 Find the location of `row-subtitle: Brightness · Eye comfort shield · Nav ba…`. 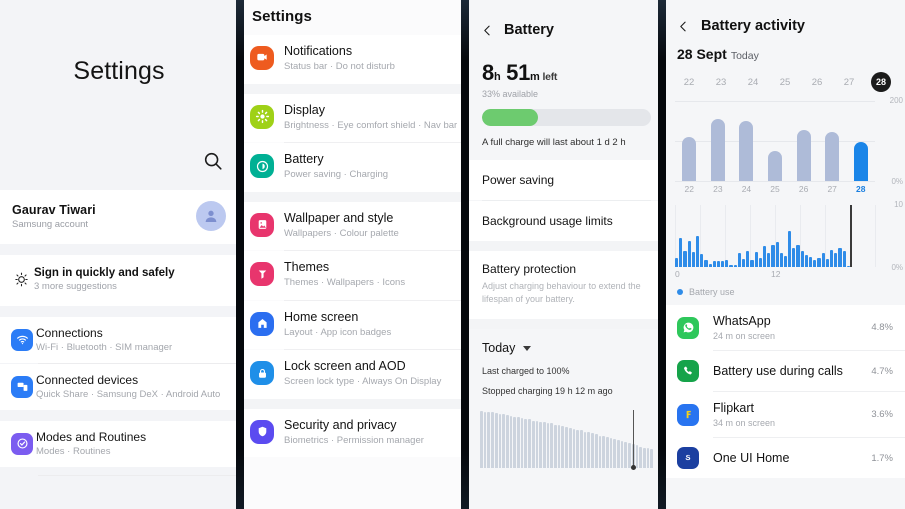

row-subtitle: Brightness · Eye comfort shield · Nav ba… is located at coordinates (371, 125).